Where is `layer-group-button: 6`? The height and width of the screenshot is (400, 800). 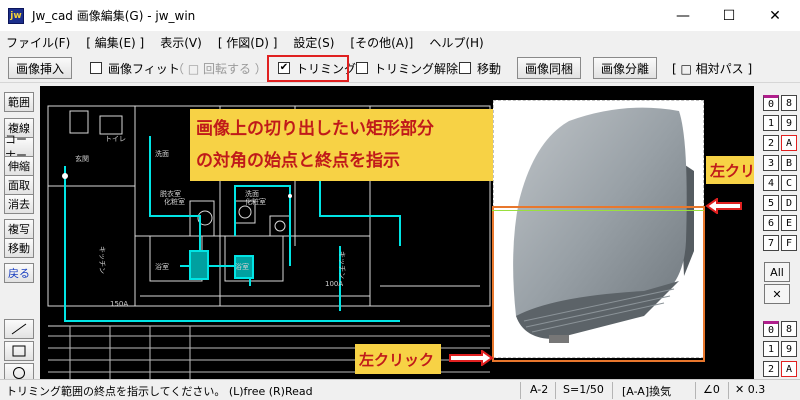 layer-group-button: 6 is located at coordinates (771, 223).